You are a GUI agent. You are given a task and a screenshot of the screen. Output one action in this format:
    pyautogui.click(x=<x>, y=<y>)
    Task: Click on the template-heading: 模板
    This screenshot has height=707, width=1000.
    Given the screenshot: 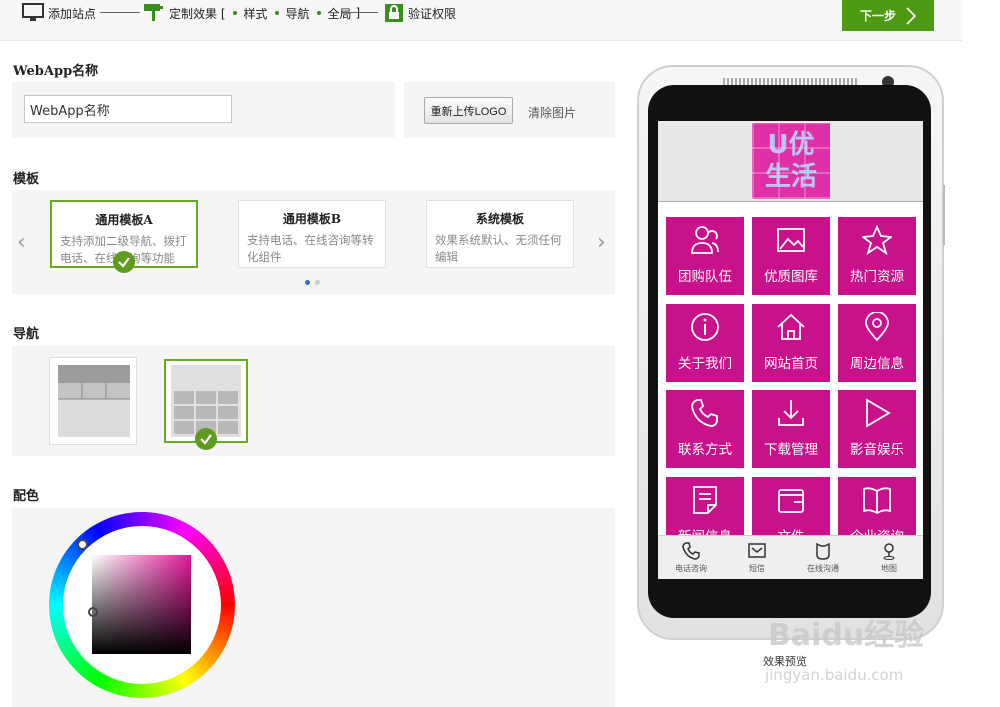 What is the action you would take?
    pyautogui.click(x=26, y=179)
    